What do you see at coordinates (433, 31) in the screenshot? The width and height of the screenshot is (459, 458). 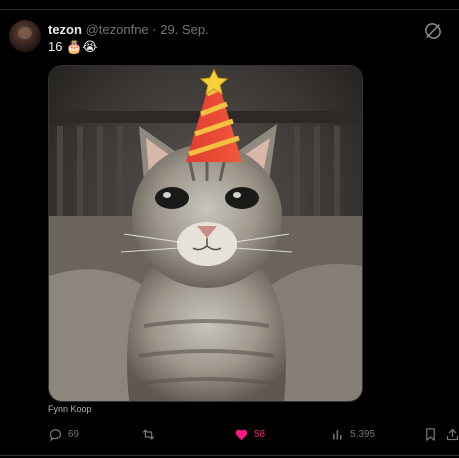 I see `grok-icon` at bounding box center [433, 31].